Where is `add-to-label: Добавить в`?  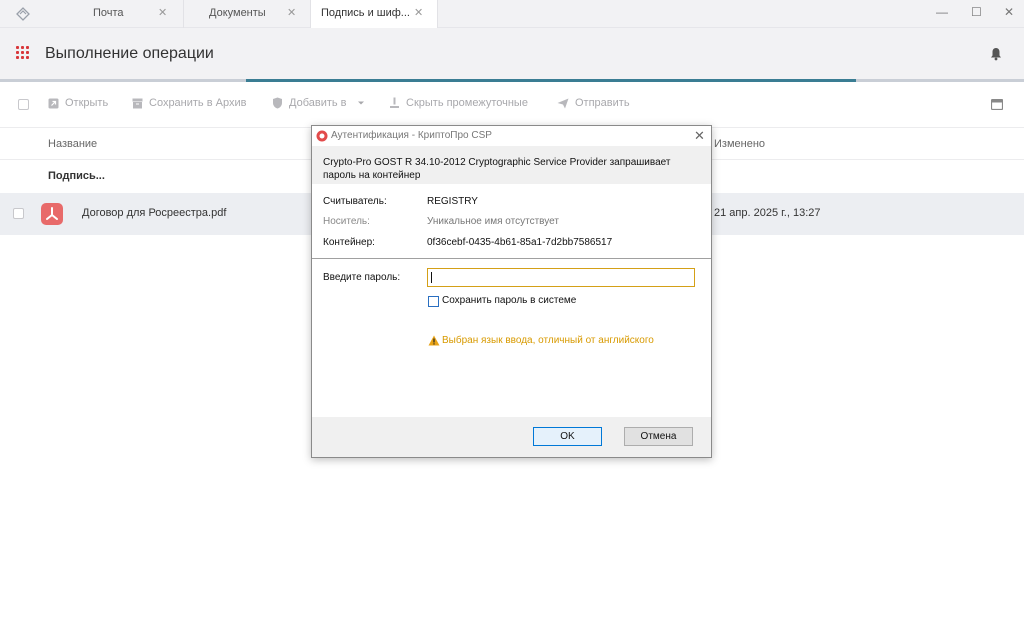 add-to-label: Добавить в is located at coordinates (318, 103).